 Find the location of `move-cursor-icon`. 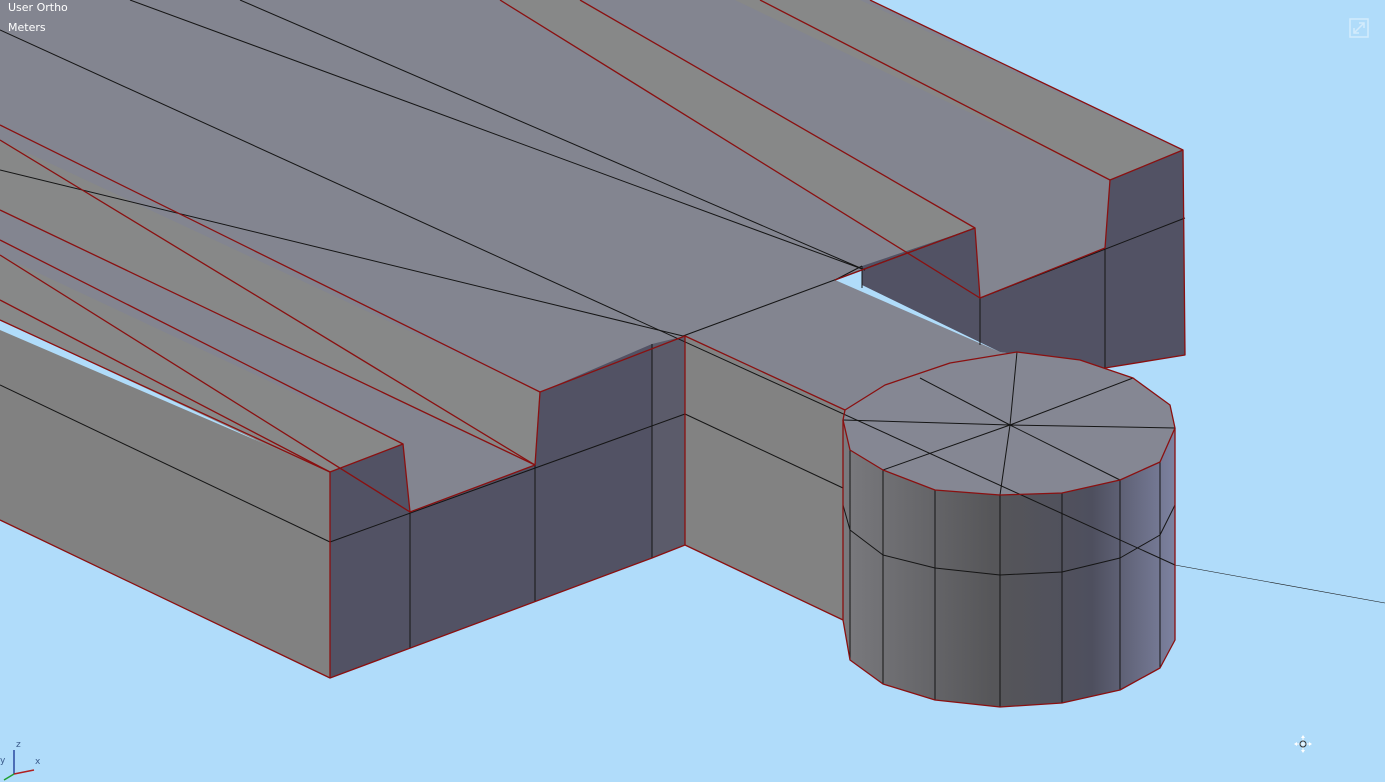

move-cursor-icon is located at coordinates (1303, 744).